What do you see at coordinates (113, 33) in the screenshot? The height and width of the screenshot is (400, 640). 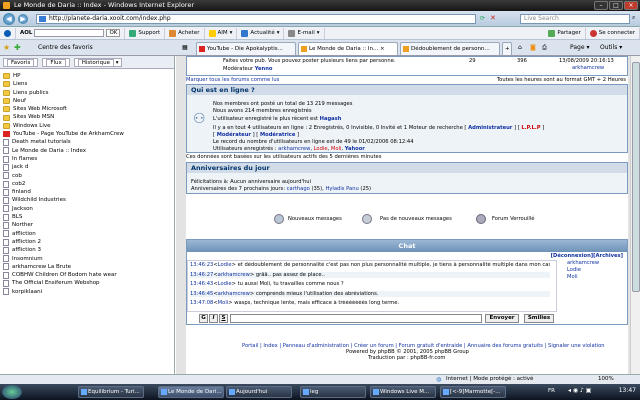 I see `ok-button: OK` at bounding box center [113, 33].